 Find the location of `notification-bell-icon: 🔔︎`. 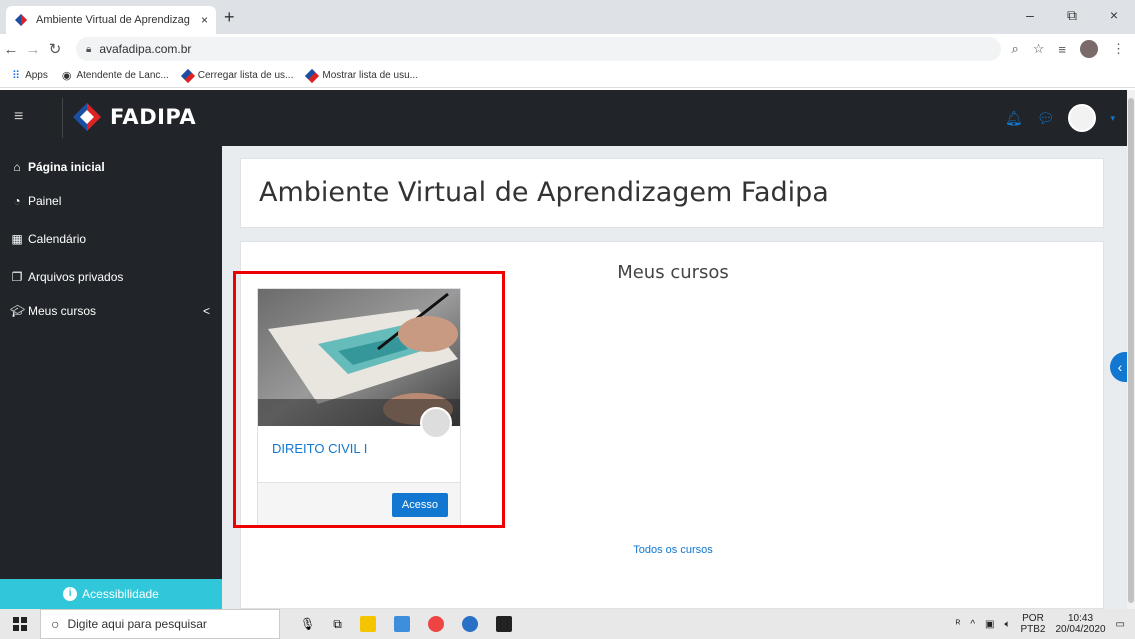

notification-bell-icon: 🔔︎ is located at coordinates (1014, 118).